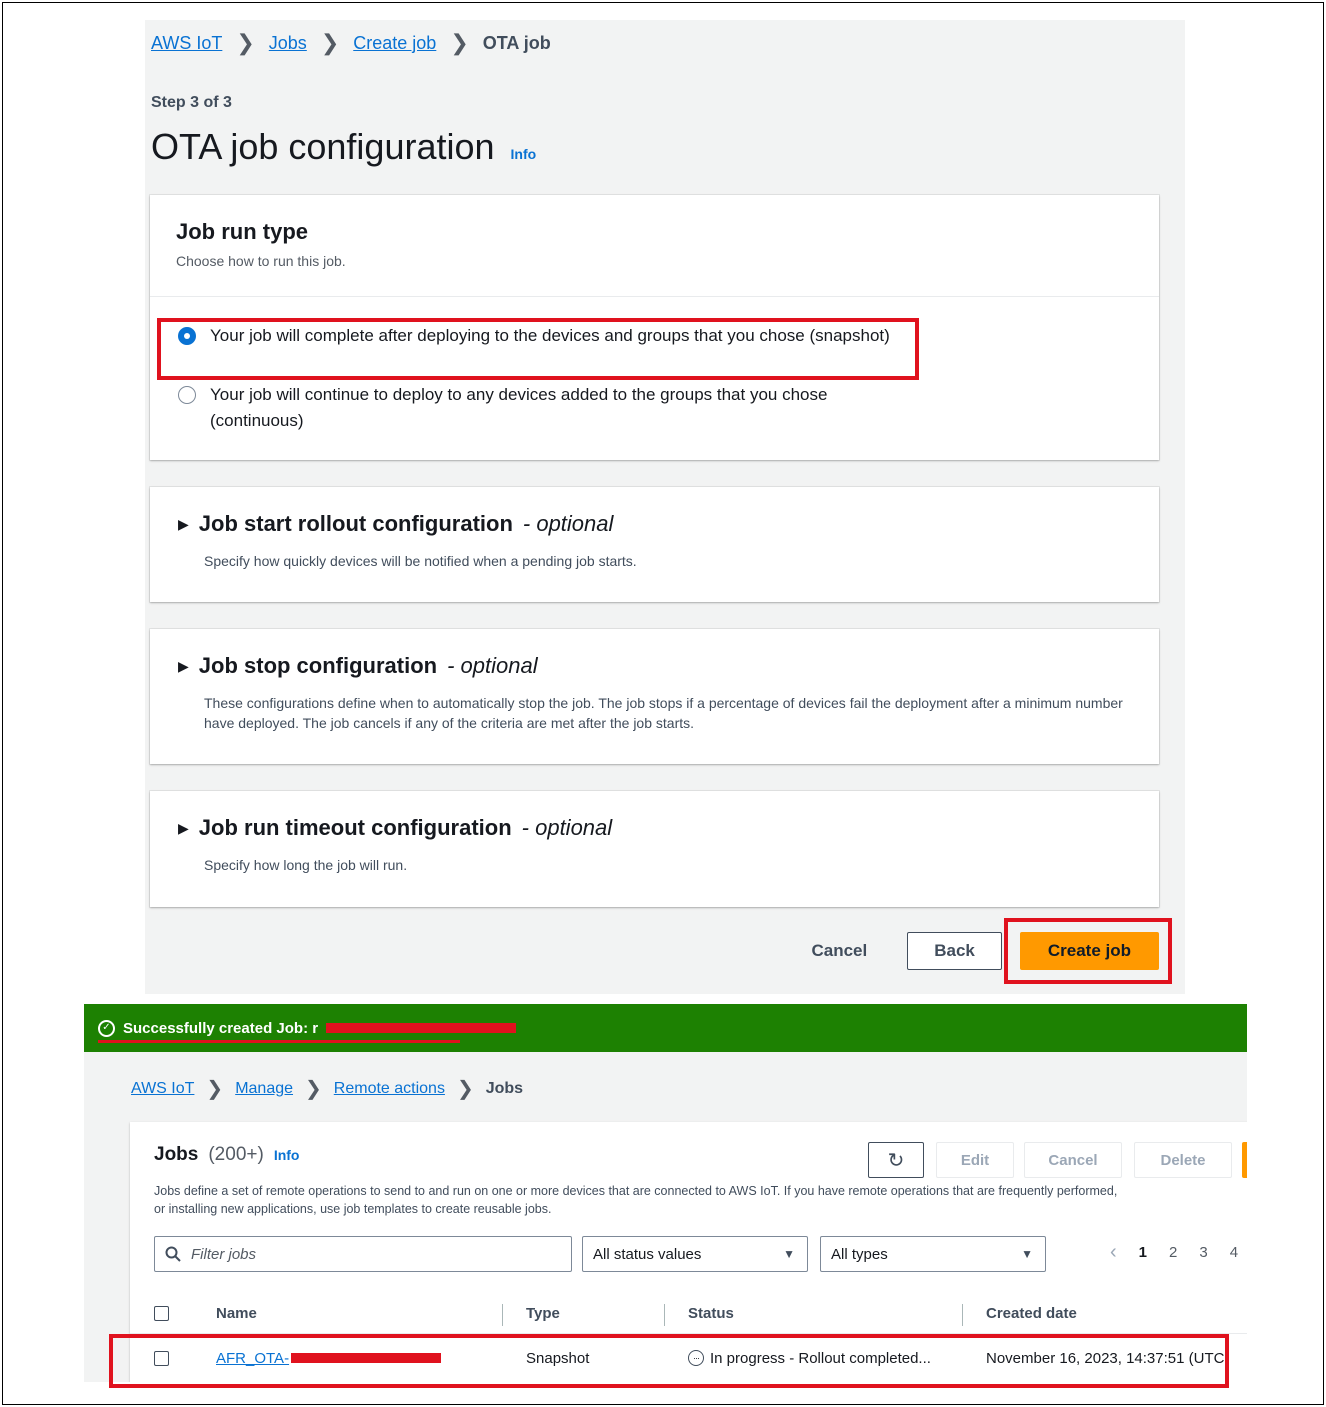  Describe the element at coordinates (173, 1254) in the screenshot. I see `search-icon` at that location.